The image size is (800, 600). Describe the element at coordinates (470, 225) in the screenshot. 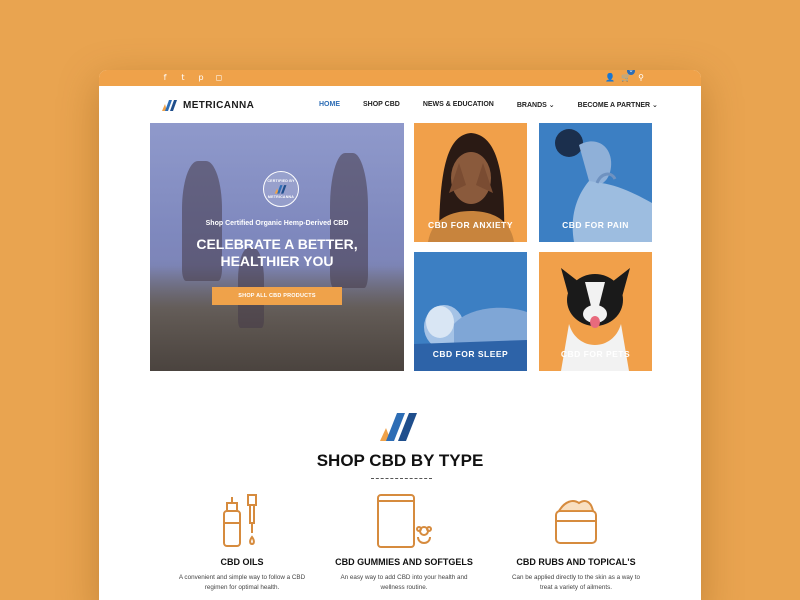

I see `tile-anxiety-label: CBD FOR ANXIETY` at that location.